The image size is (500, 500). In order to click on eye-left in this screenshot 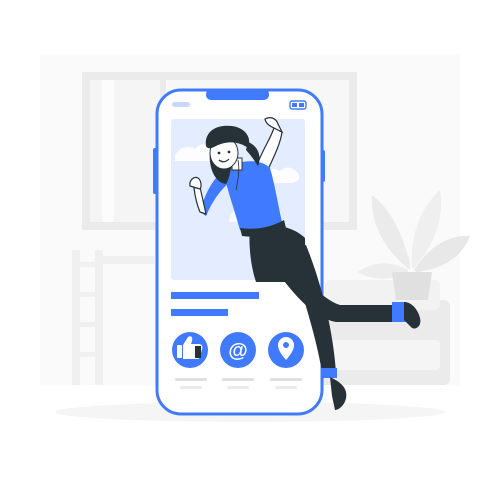, I will do `click(219, 153)`.